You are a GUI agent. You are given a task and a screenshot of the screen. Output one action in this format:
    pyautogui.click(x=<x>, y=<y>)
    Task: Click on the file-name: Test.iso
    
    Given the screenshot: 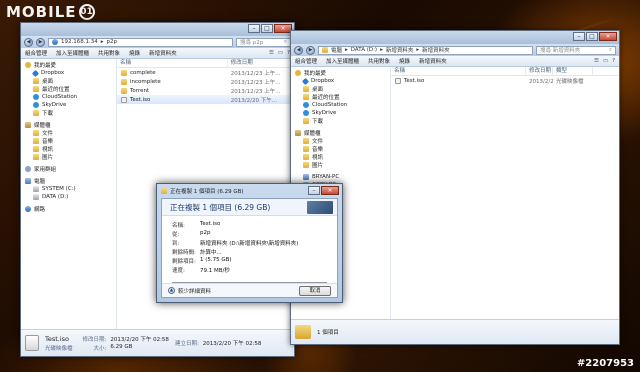 What is the action you would take?
    pyautogui.click(x=414, y=80)
    